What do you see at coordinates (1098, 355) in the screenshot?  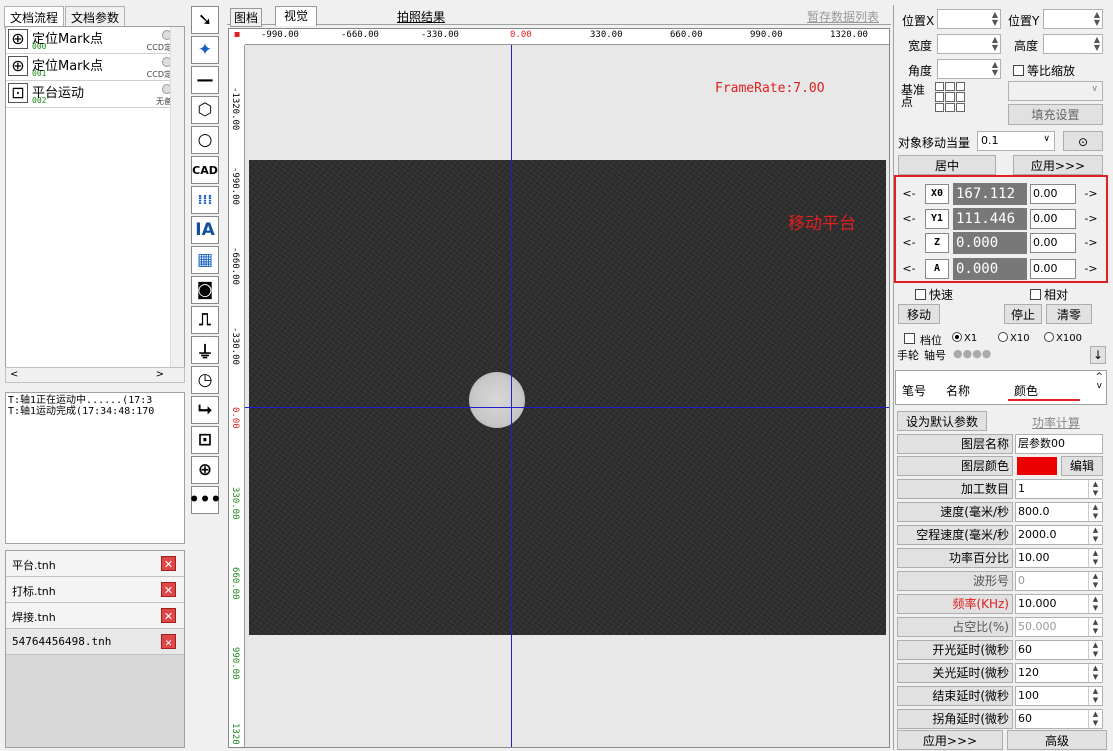 I see `arrow-down-icon: ↓` at bounding box center [1098, 355].